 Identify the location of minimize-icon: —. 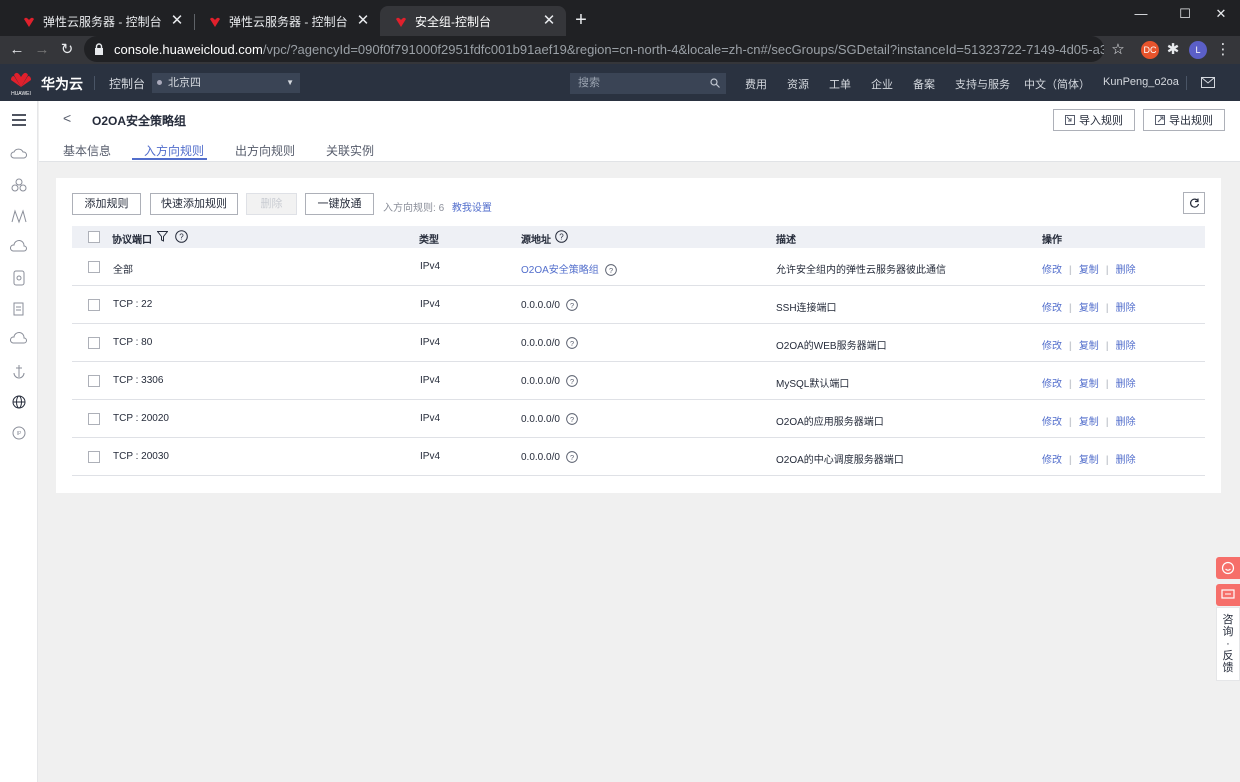
(1141, 14).